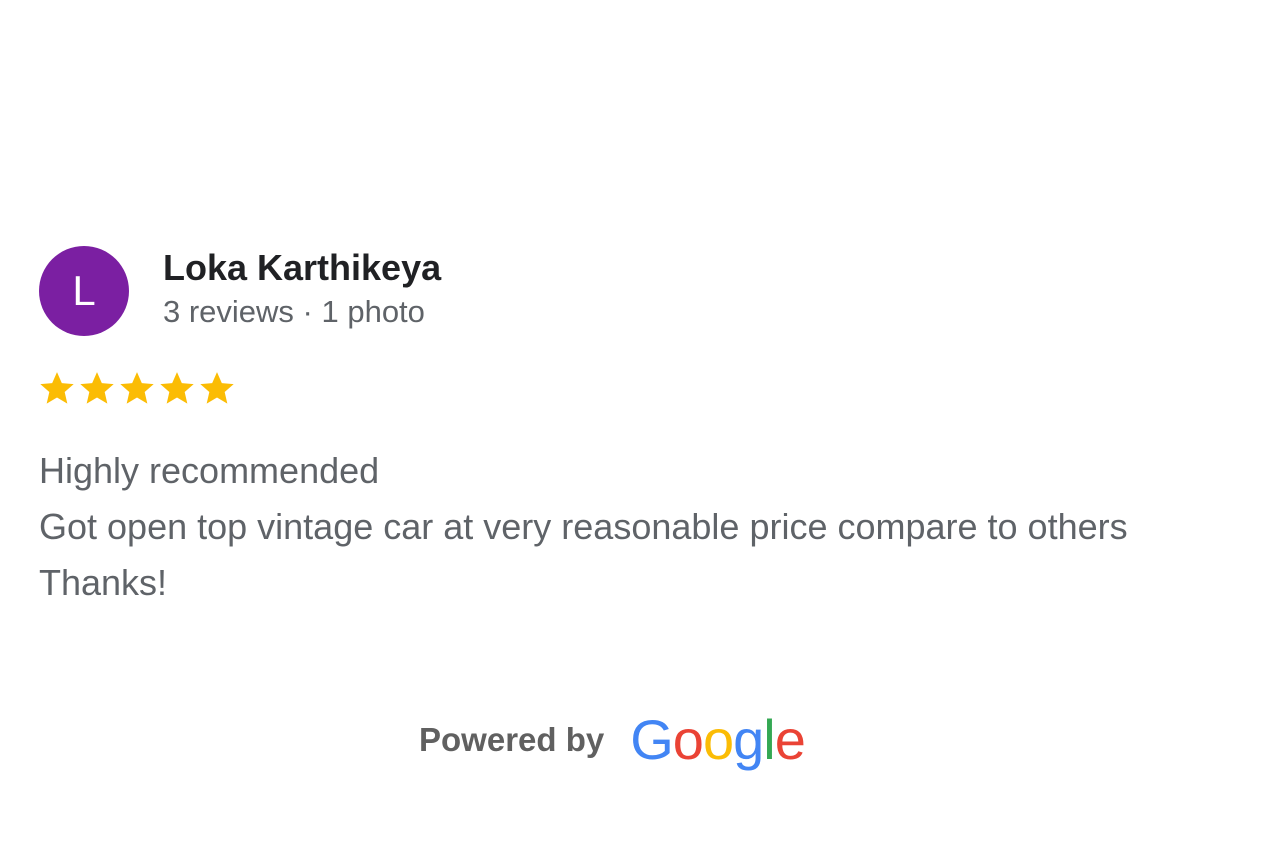  Describe the element at coordinates (294, 311) in the screenshot. I see `reviewer-meta: 3 reviews · 1 photo` at that location.